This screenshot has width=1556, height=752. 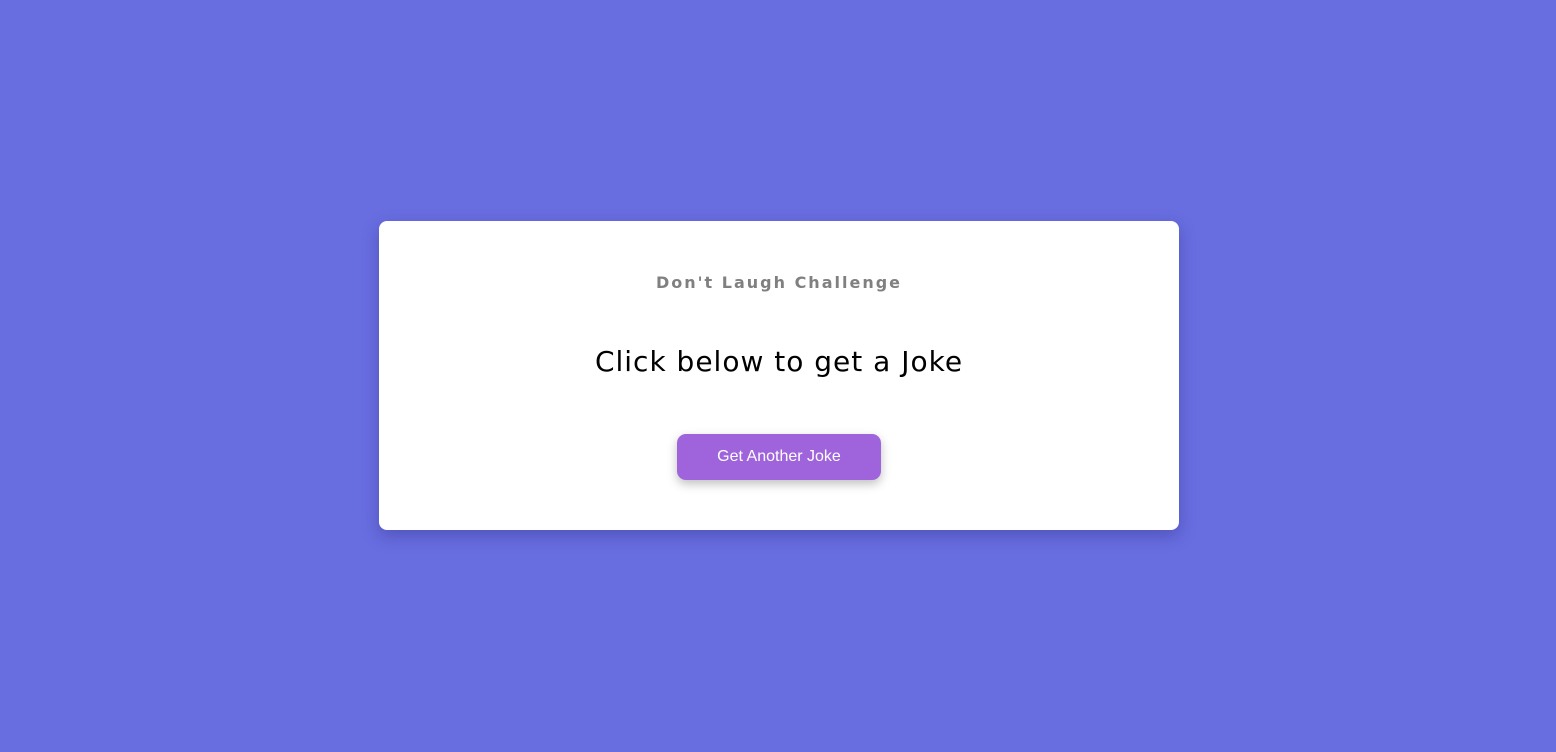 What do you see at coordinates (779, 457) in the screenshot?
I see `get-another-joke-button: Get Another Joke` at bounding box center [779, 457].